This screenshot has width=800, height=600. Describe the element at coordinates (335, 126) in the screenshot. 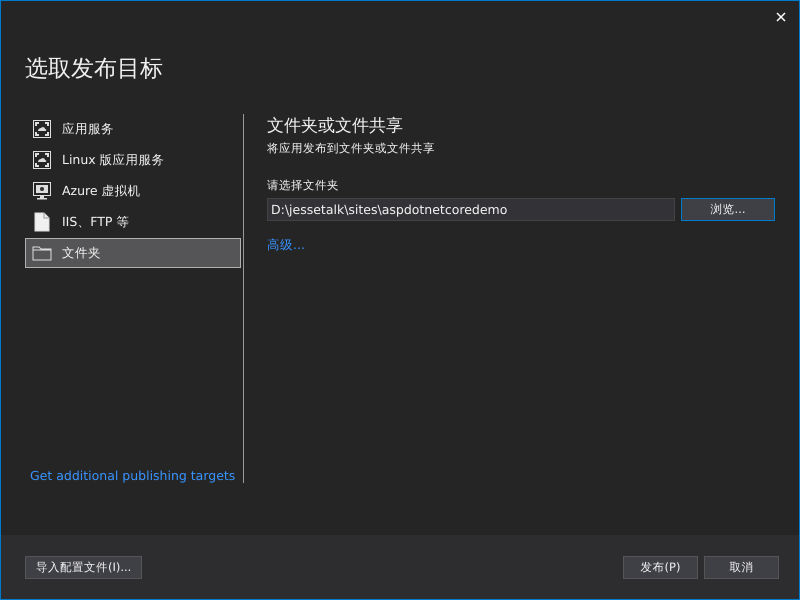

I see `target-heading: 文件夹或文件共享` at that location.